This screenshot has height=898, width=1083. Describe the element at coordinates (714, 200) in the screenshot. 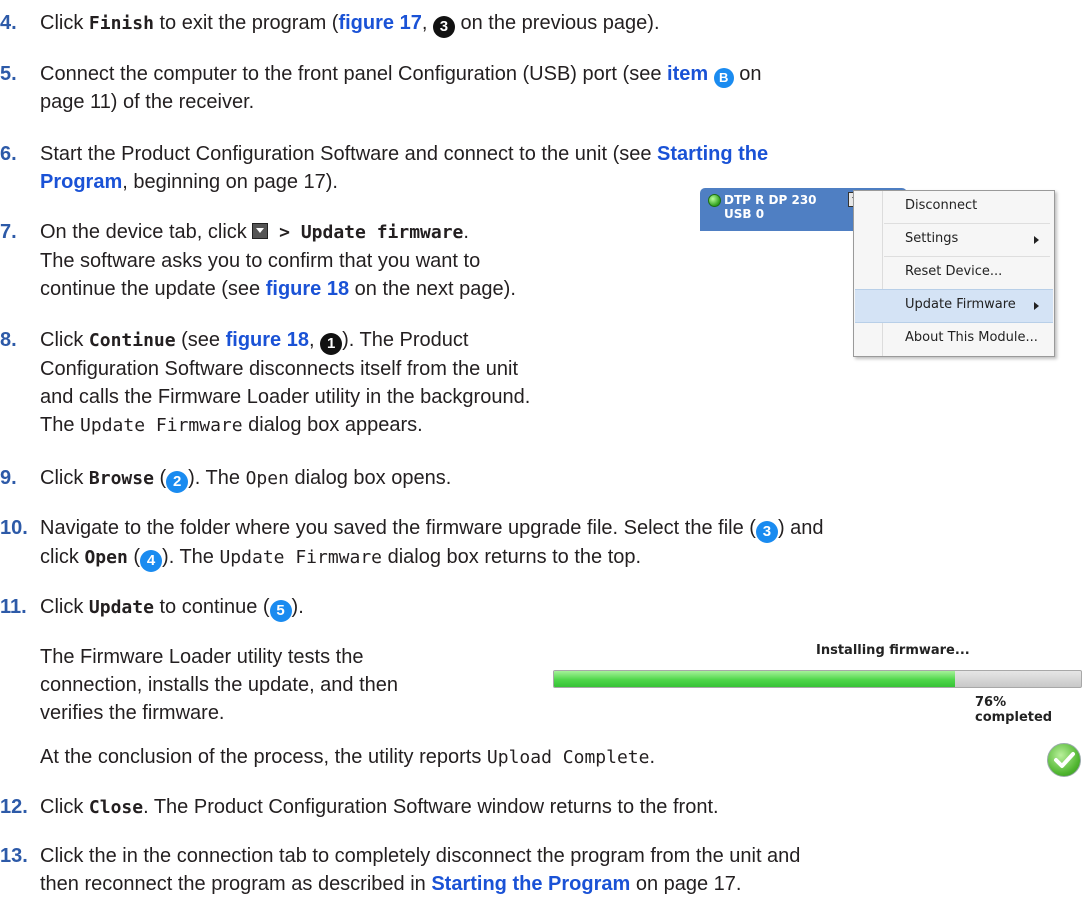

I see `green-led-icon` at that location.